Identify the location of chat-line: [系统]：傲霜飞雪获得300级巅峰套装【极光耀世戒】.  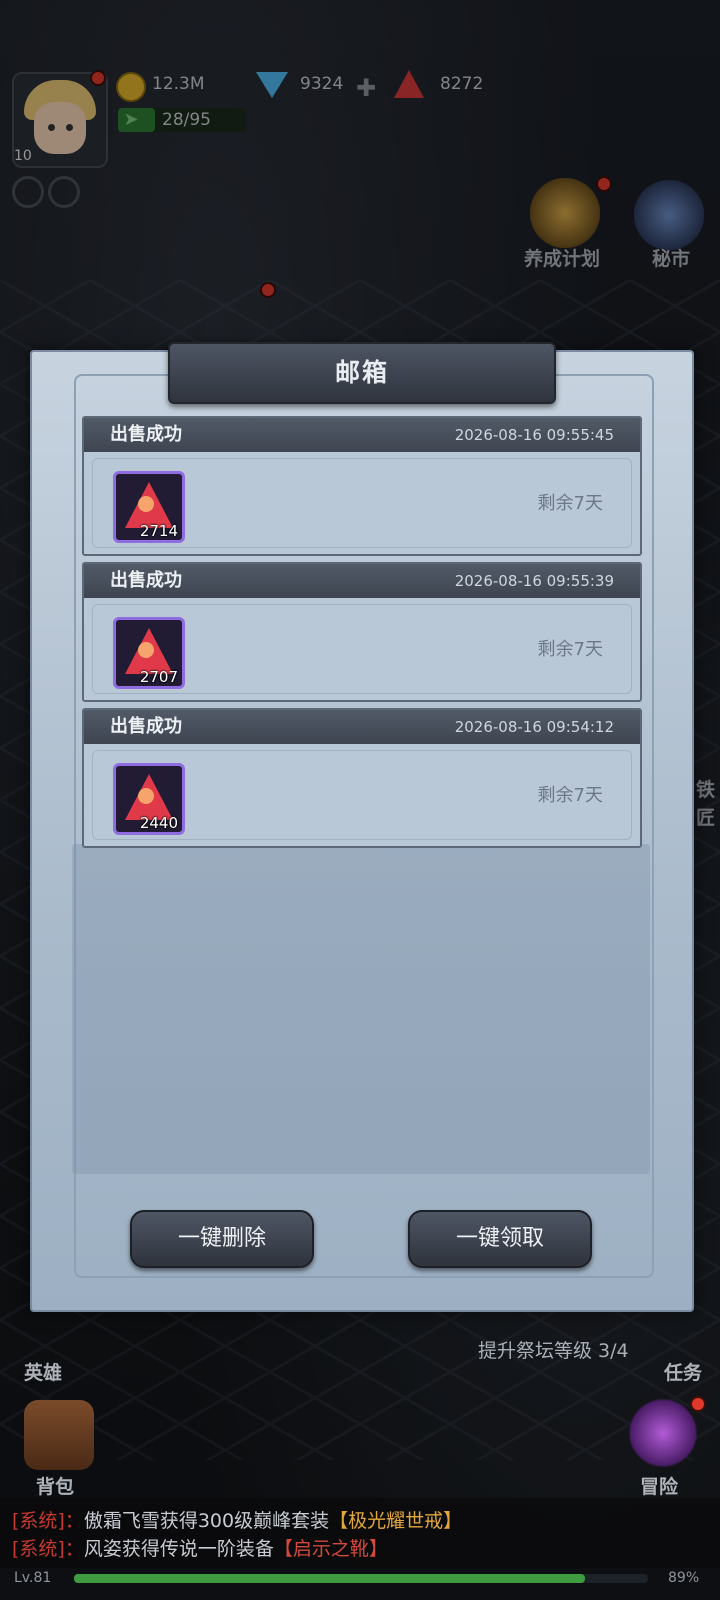
(237, 1519).